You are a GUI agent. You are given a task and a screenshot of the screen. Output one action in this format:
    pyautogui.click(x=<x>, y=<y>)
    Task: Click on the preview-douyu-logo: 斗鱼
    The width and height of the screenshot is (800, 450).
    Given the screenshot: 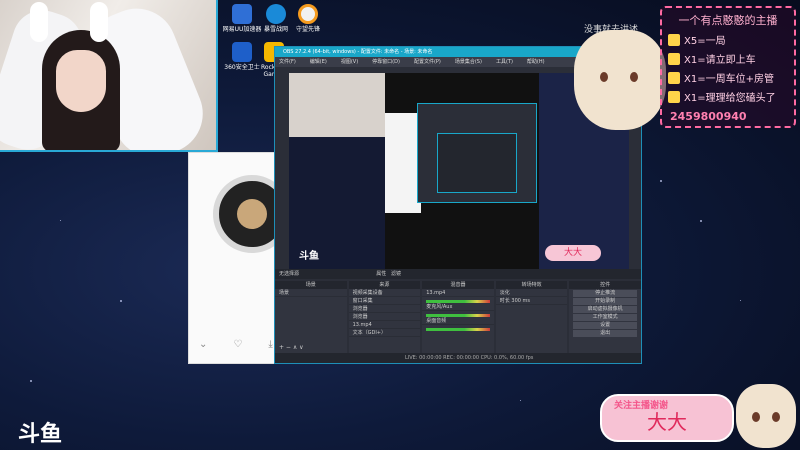 What is the action you would take?
    pyautogui.click(x=309, y=256)
    